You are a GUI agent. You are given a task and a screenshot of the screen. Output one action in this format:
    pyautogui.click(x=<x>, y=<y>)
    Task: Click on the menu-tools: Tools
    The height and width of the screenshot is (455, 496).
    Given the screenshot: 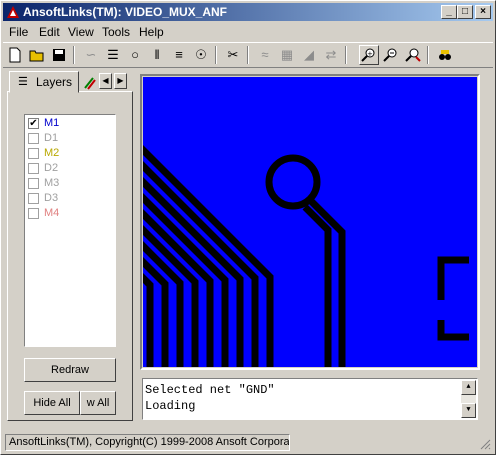 What is the action you would take?
    pyautogui.click(x=116, y=32)
    